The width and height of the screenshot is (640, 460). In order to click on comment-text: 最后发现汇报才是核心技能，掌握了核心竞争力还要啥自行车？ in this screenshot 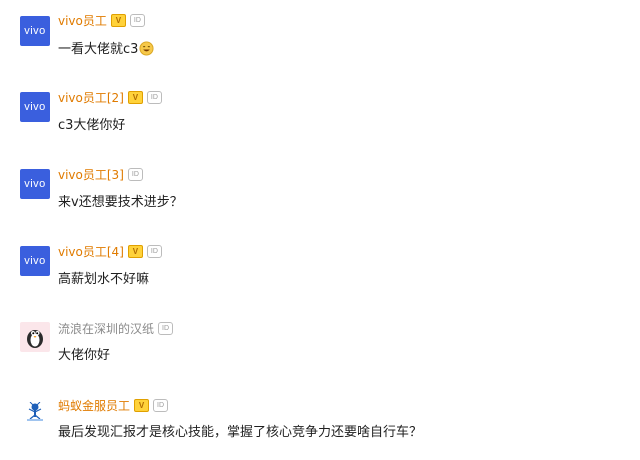, I will do `click(240, 432)`.